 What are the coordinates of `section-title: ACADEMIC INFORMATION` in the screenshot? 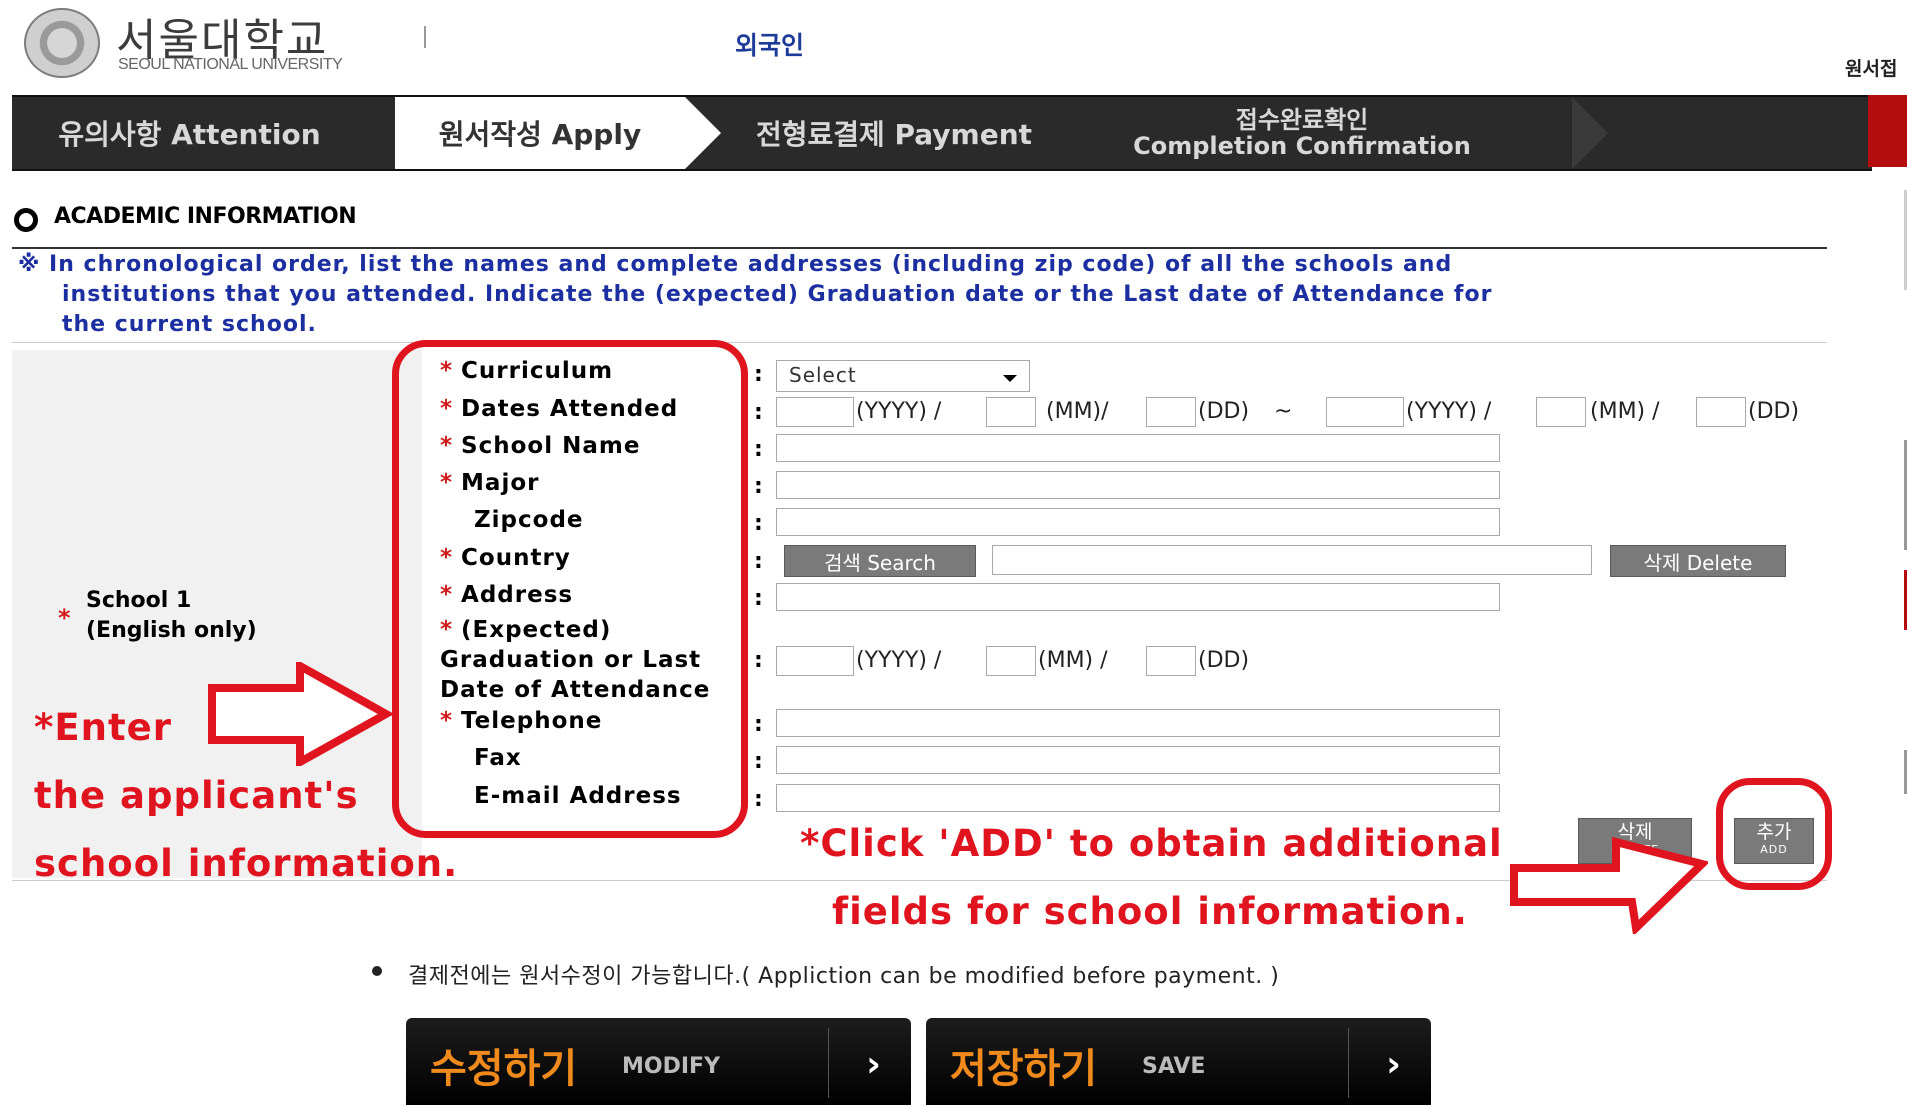 It's located at (205, 216).